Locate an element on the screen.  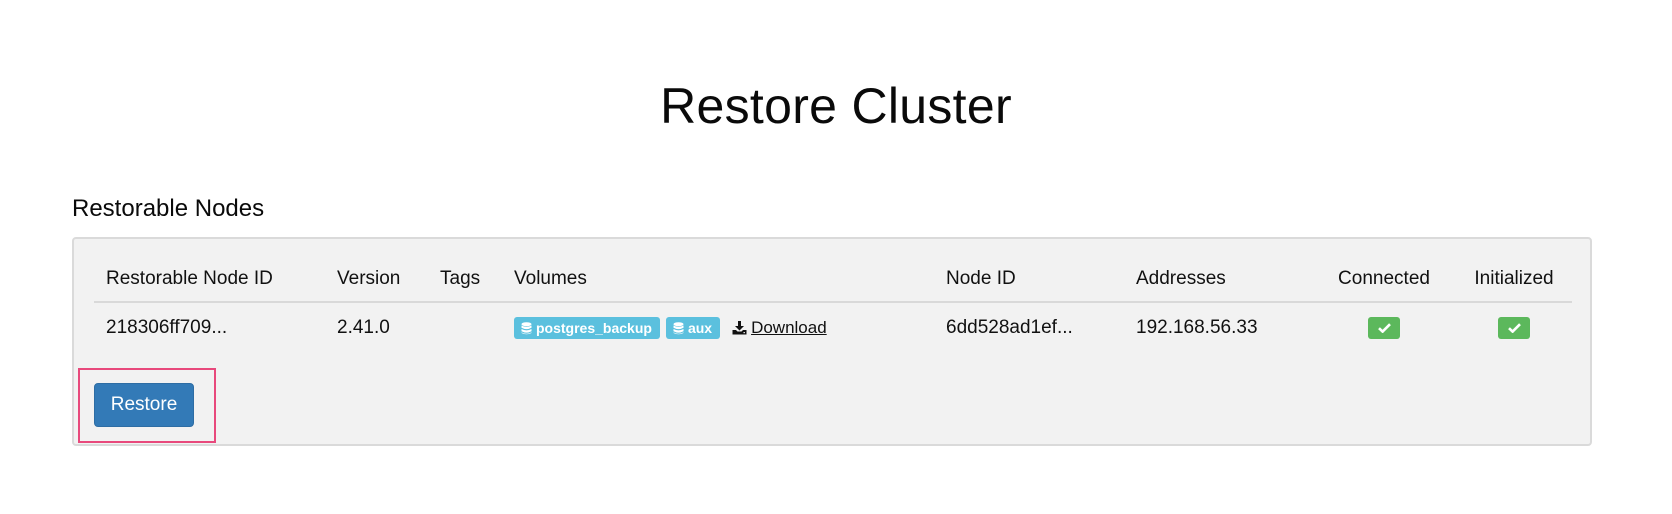
initialized-cell is located at coordinates (1514, 327).